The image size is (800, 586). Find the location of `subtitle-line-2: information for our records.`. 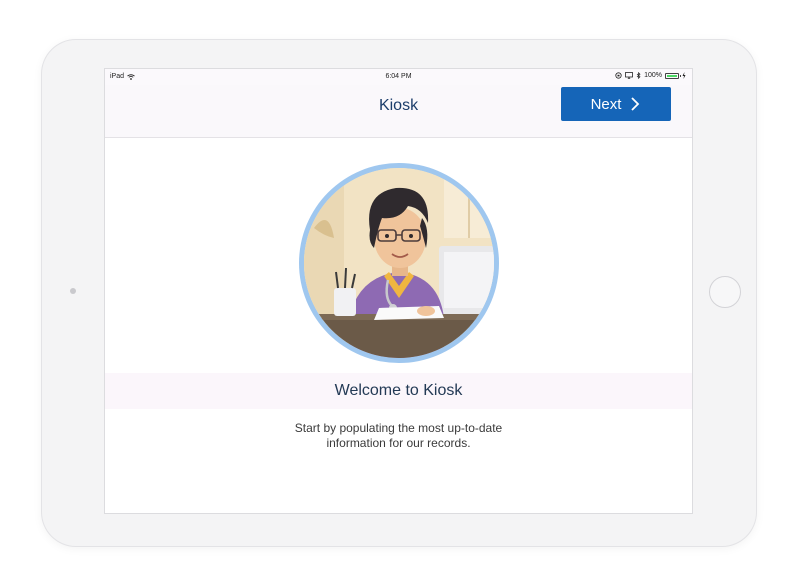

subtitle-line-2: information for our records. is located at coordinates (398, 443).